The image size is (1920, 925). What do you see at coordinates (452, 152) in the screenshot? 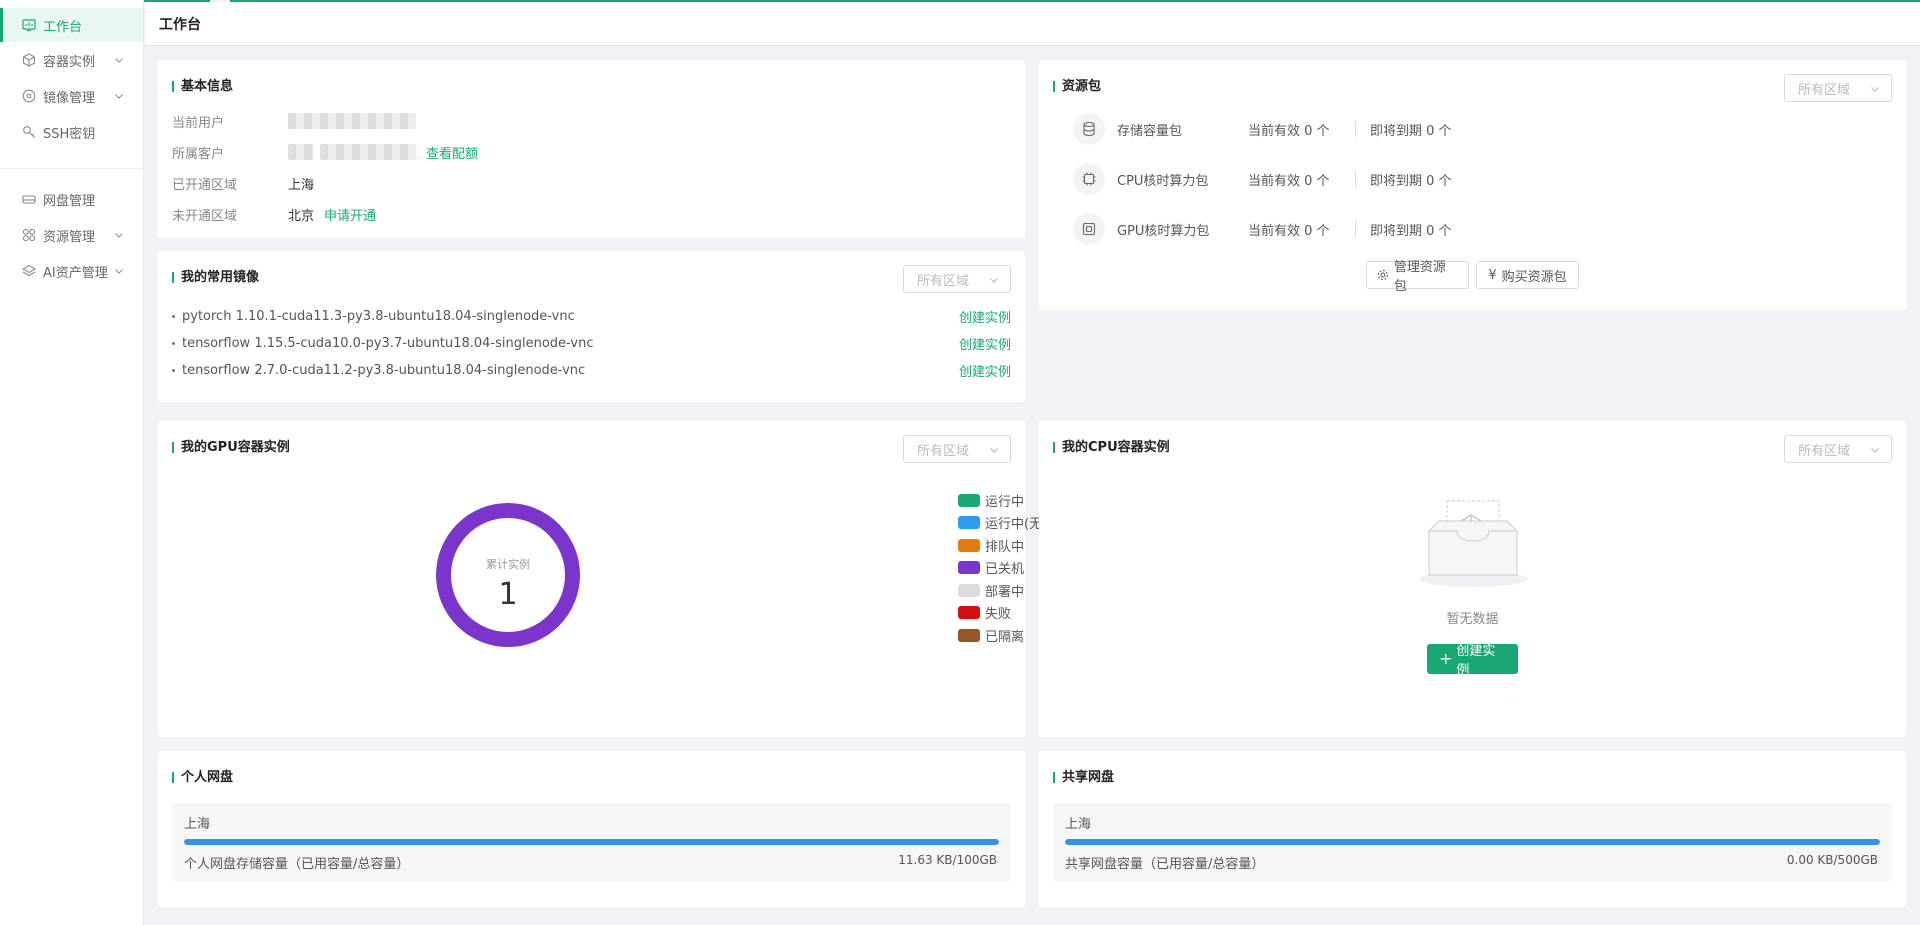
I see `view-quota-link: 查看配额` at bounding box center [452, 152].